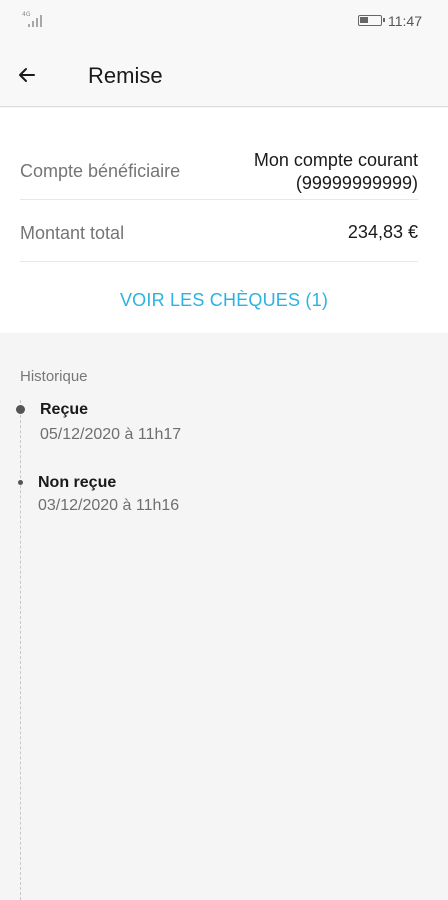 The width and height of the screenshot is (448, 900). Describe the element at coordinates (356, 183) in the screenshot. I see `beneficiary-account-number: (99999999999)` at that location.